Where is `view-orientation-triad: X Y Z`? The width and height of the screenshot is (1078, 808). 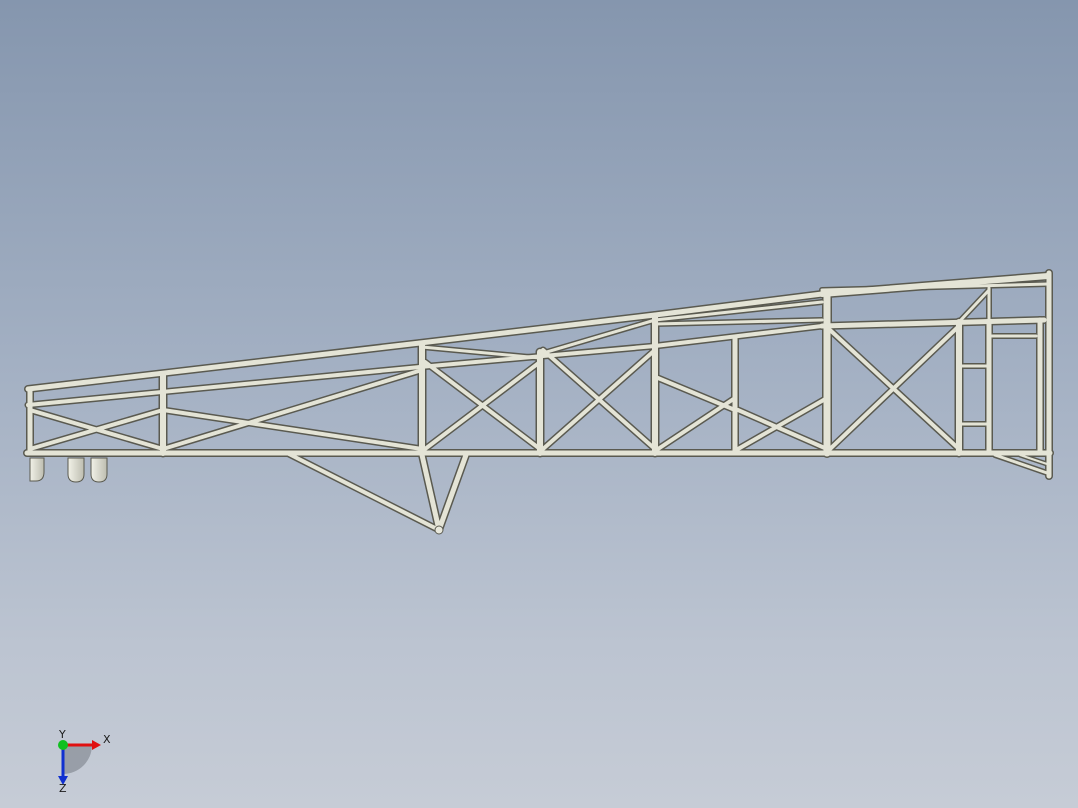 view-orientation-triad: X Y Z is located at coordinates (84, 761).